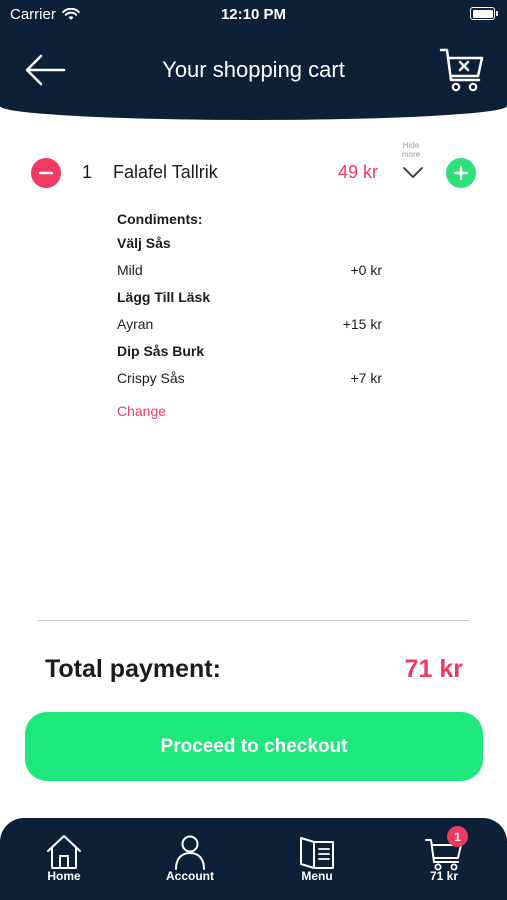 This screenshot has width=507, height=900. I want to click on home-icon, so click(64, 852).